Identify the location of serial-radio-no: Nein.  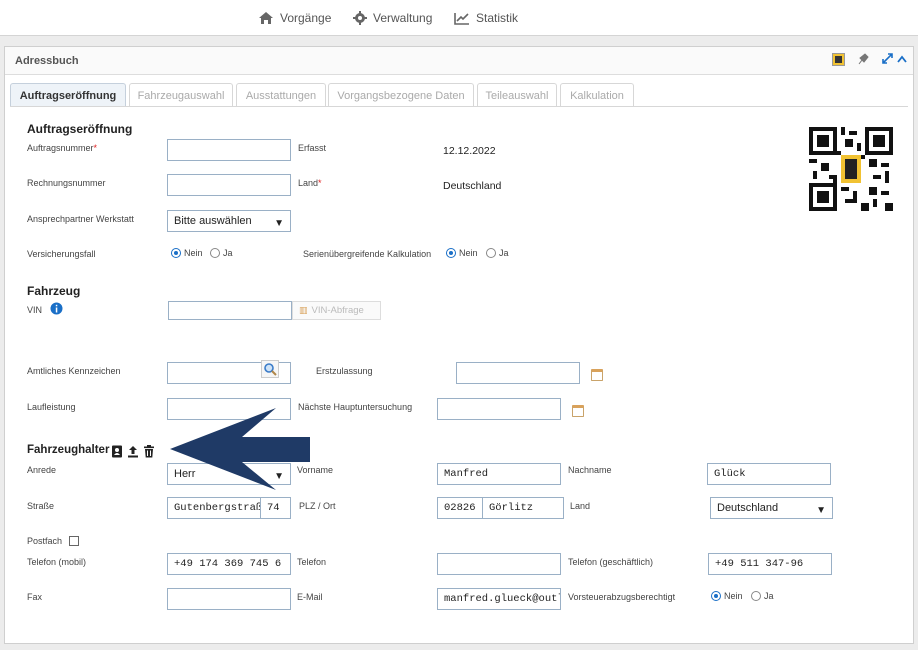
(462, 253).